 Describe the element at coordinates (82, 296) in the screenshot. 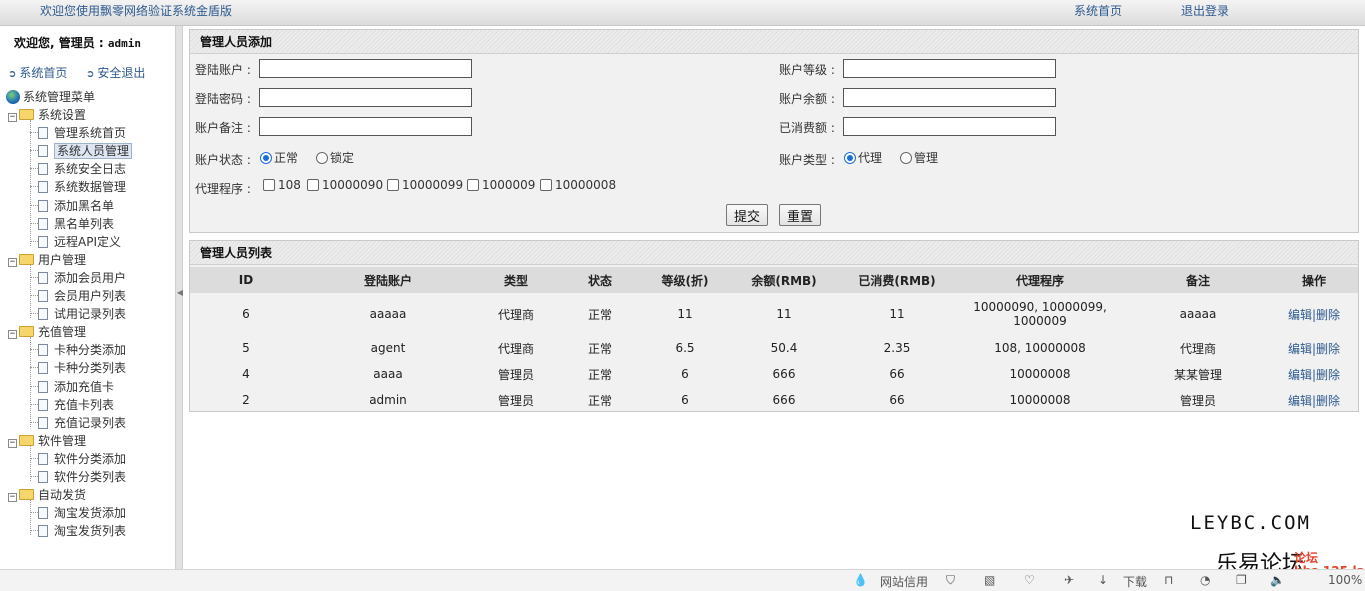

I see `menu-item: 会员用户列表` at that location.